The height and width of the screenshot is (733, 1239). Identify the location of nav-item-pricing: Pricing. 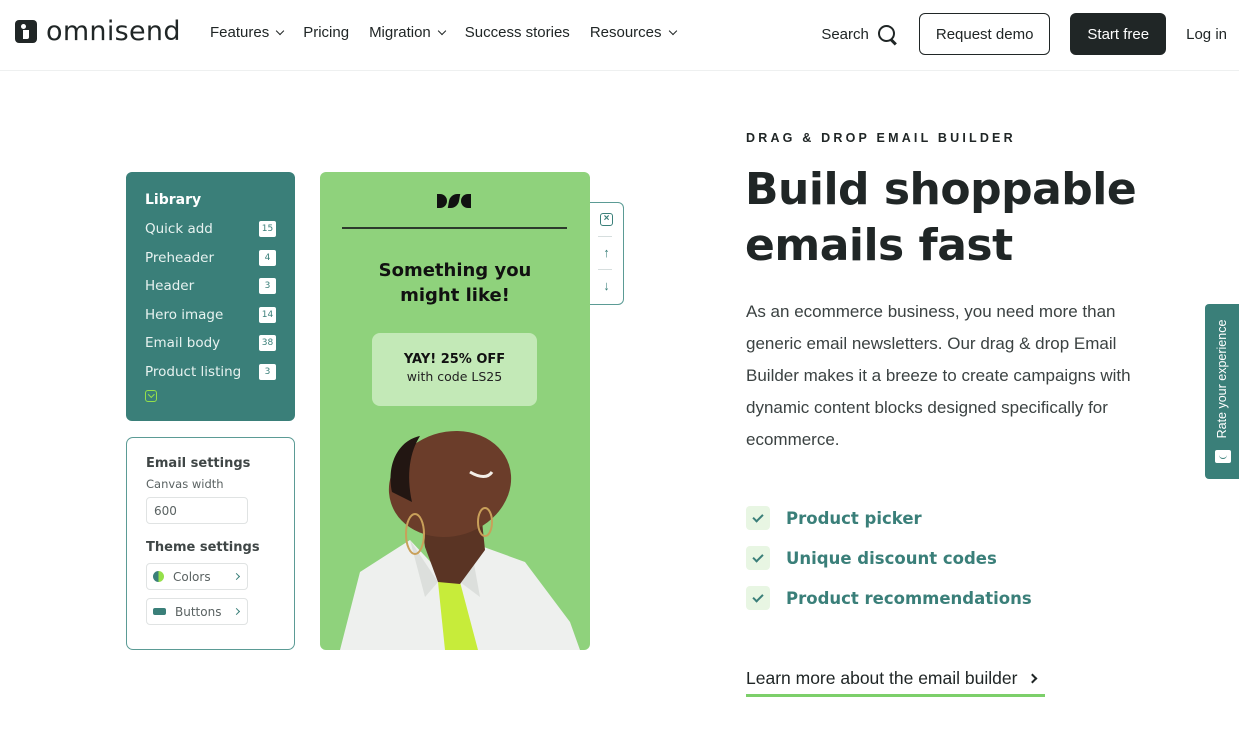
(326, 32).